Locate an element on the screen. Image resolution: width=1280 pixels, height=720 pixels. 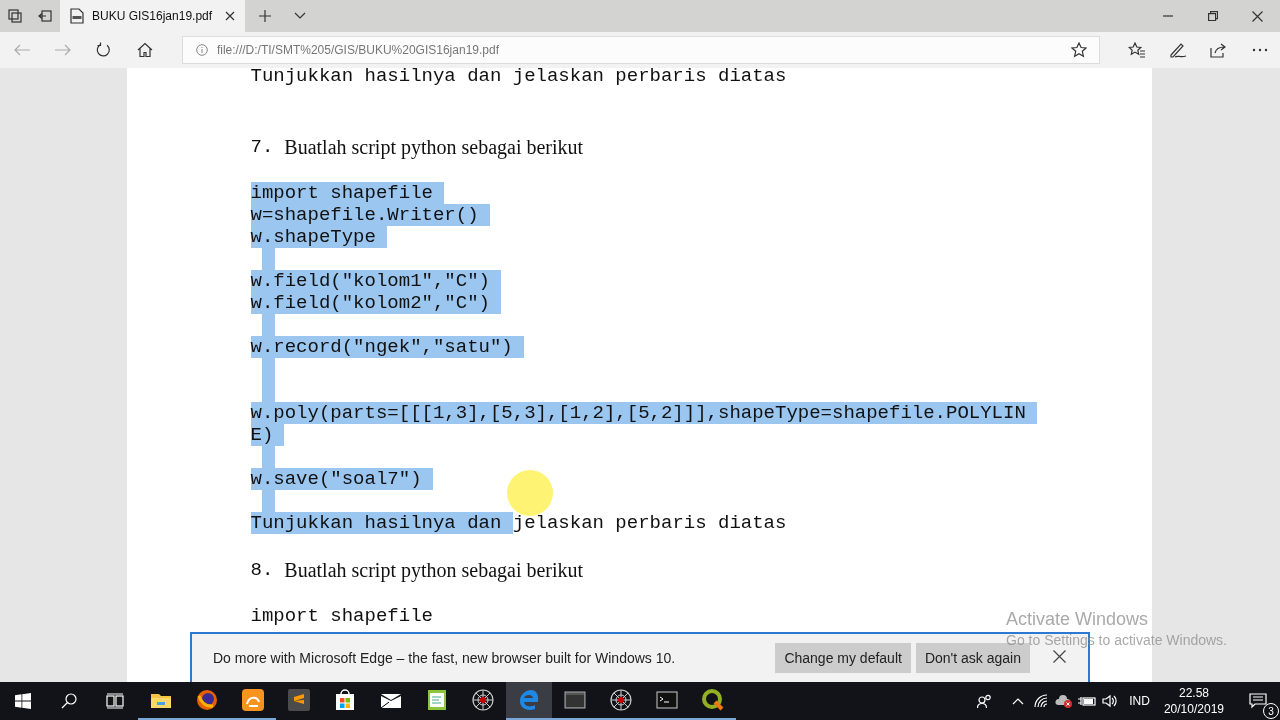
code-line: import shapefile is located at coordinates (341, 616).